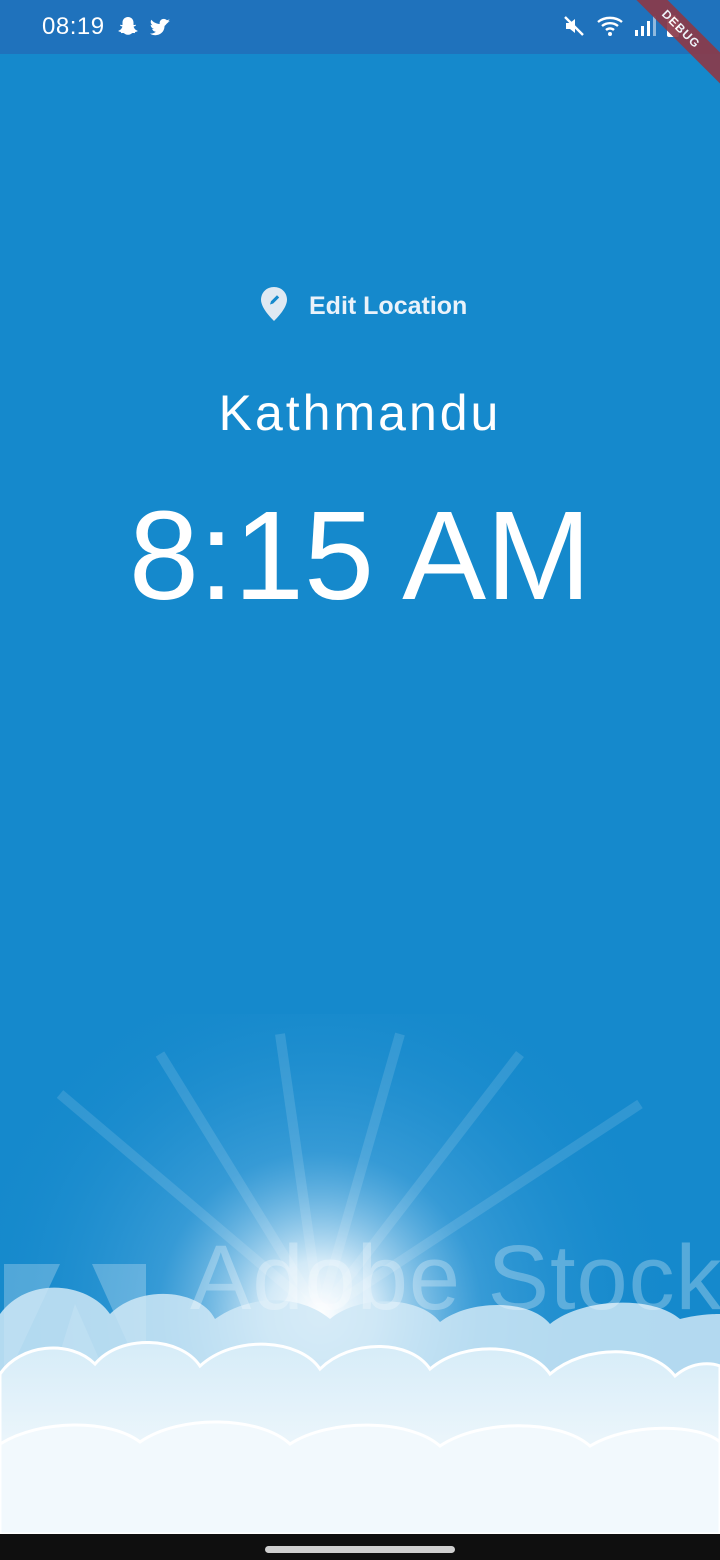 This screenshot has height=1560, width=720. What do you see at coordinates (274, 306) in the screenshot?
I see `location-edit-icon` at bounding box center [274, 306].